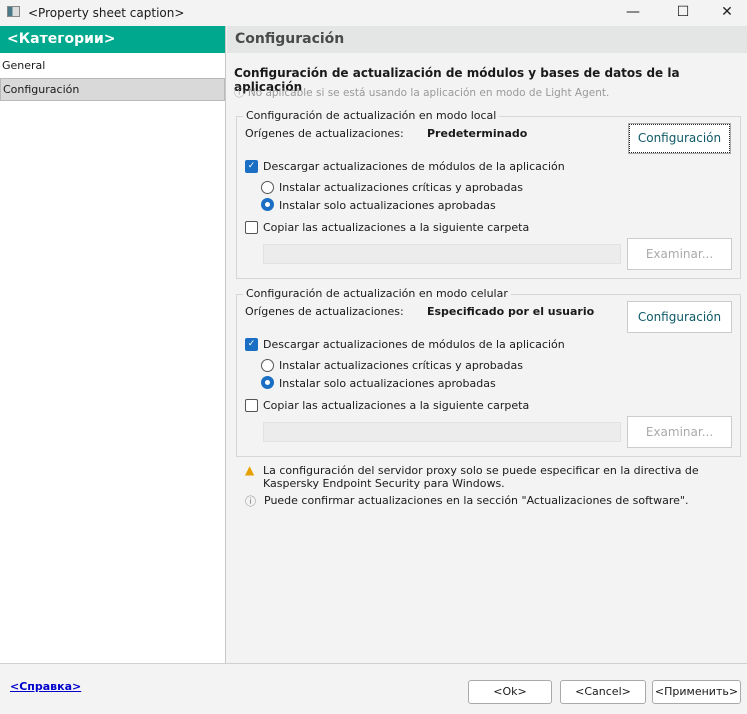 Image resolution: width=747 pixels, height=714 pixels. What do you see at coordinates (477, 133) in the screenshot?
I see `sources-value: Predeterminado` at bounding box center [477, 133].